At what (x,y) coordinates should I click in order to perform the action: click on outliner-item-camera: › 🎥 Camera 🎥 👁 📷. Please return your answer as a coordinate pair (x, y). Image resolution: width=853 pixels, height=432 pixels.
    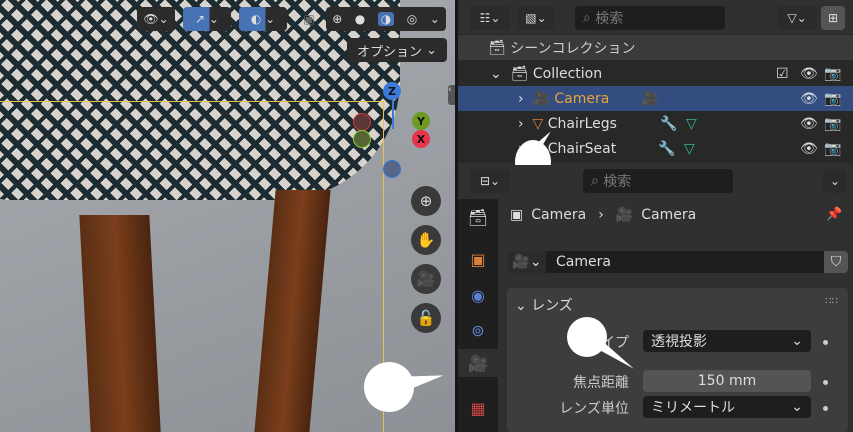
    Looking at the image, I should click on (655, 98).